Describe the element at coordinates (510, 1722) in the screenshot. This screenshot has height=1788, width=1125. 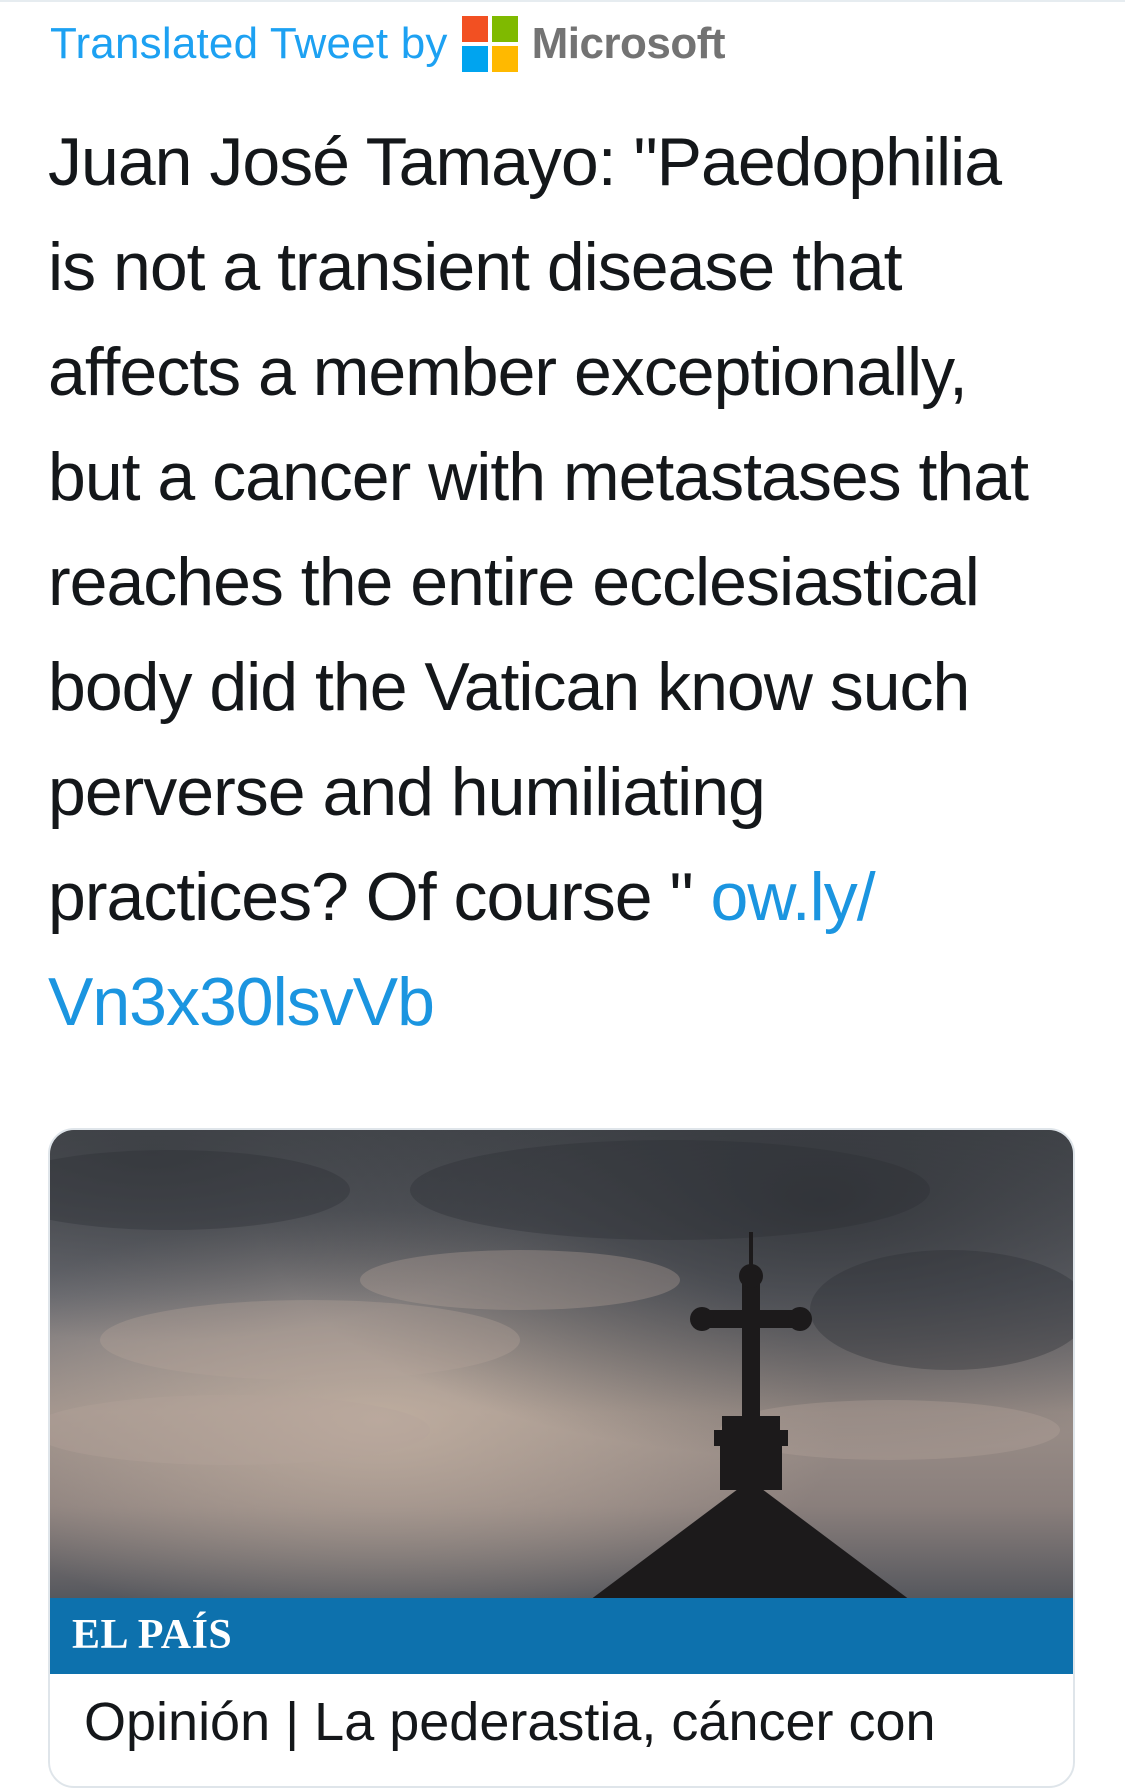
I see `card-title: Opinión | La pederastia, cáncer con` at that location.